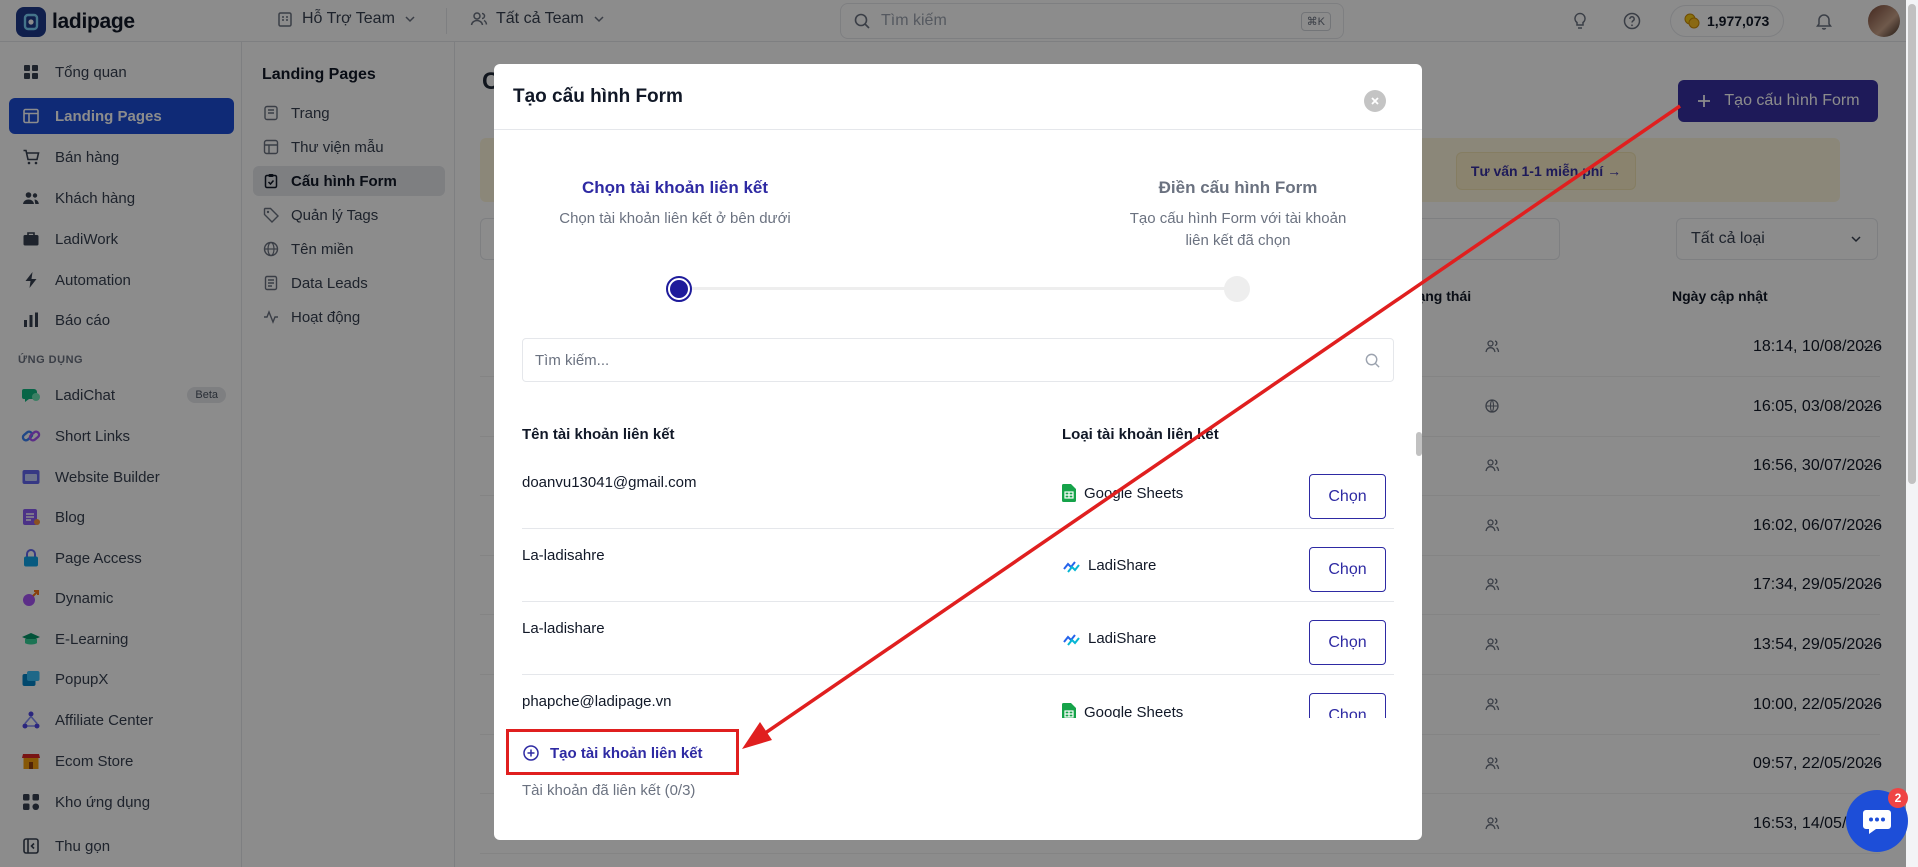 The height and width of the screenshot is (867, 1918). Describe the element at coordinates (563, 628) in the screenshot. I see `account-name: La-ladishare` at that location.